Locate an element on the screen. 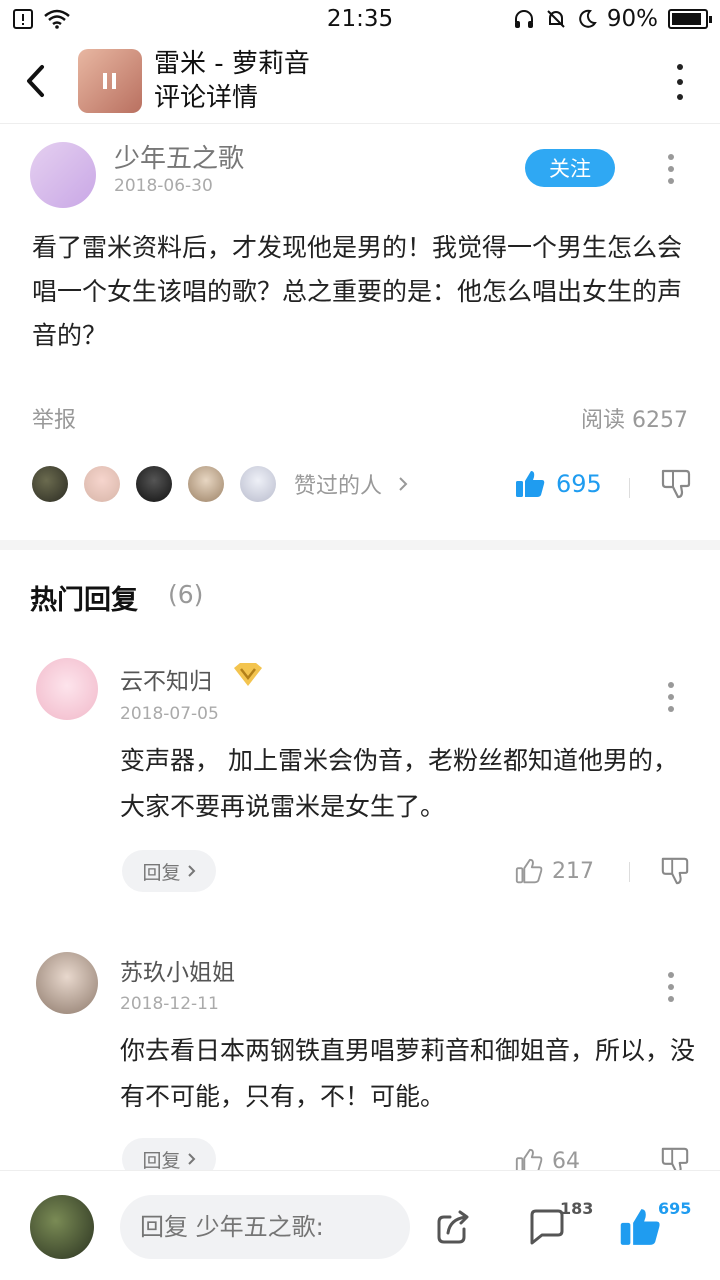 This screenshot has width=720, height=1280. comment-more-button is located at coordinates (671, 169).